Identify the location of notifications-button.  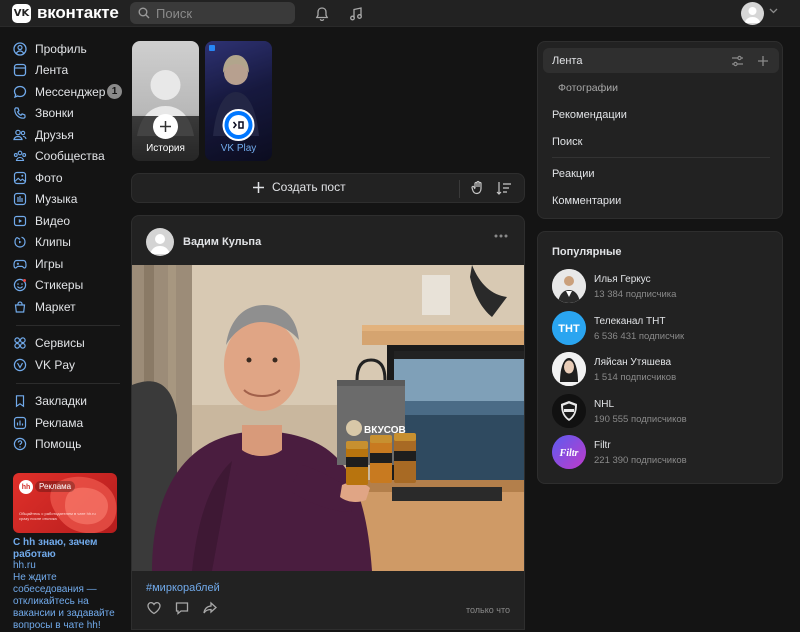
(322, 14).